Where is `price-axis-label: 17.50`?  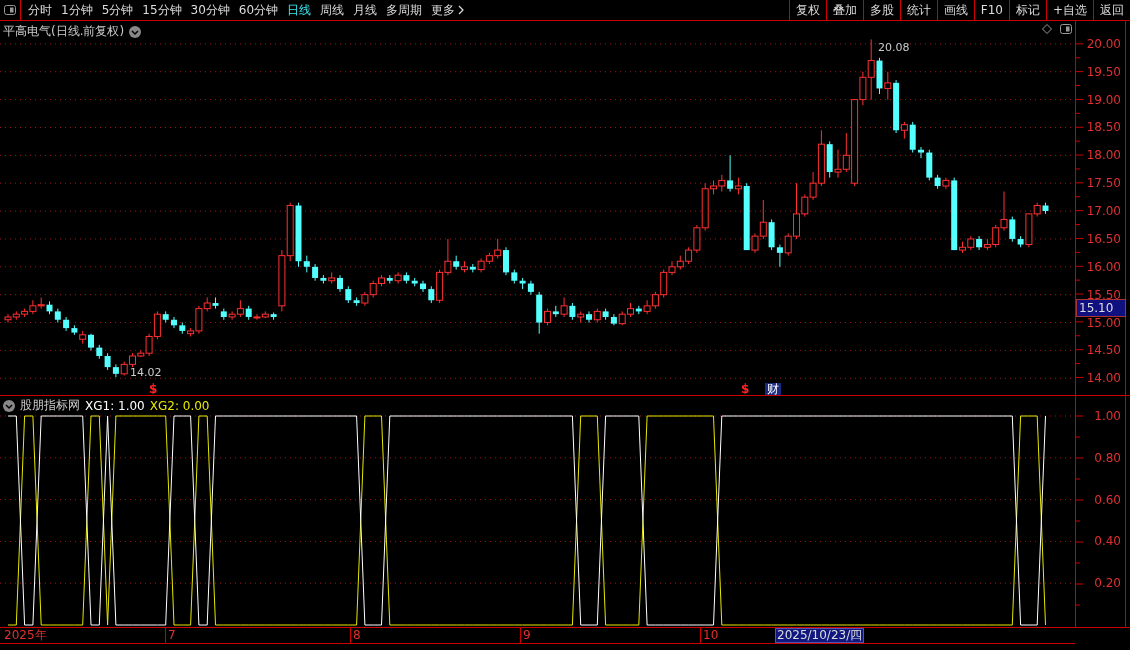 price-axis-label: 17.50 is located at coordinates (1103, 183).